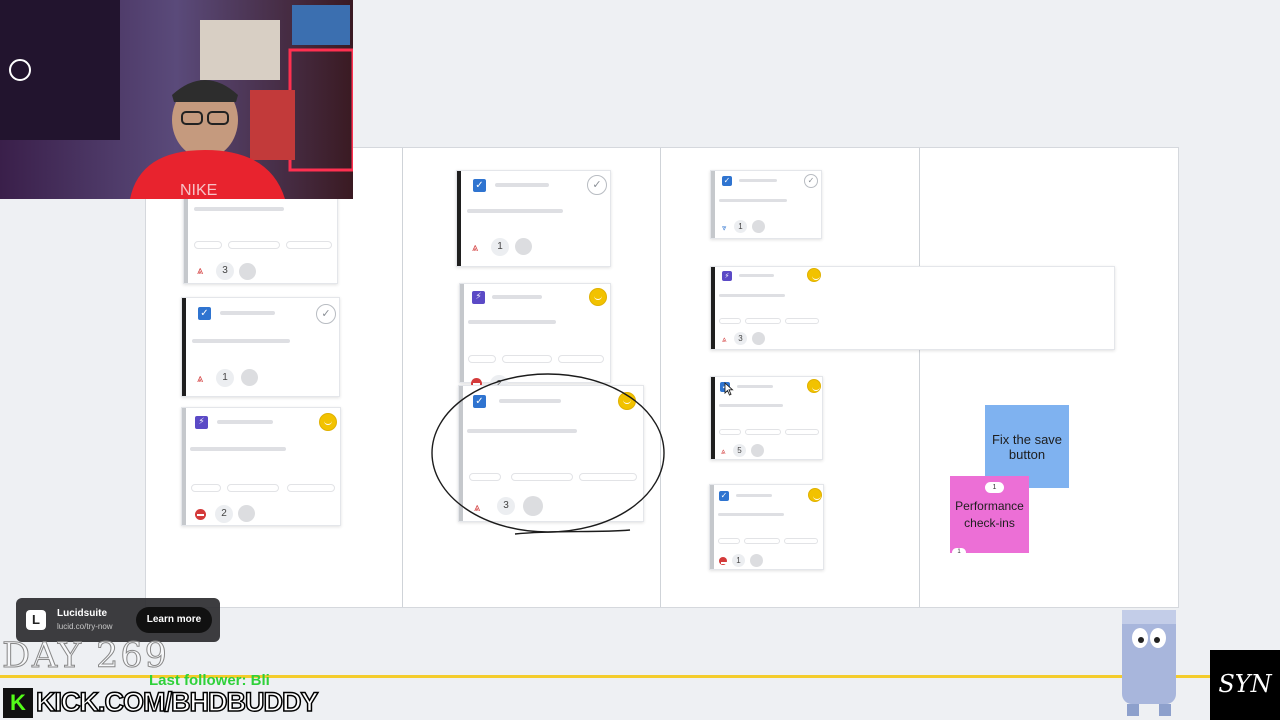 The height and width of the screenshot is (720, 1280). Describe the element at coordinates (36, 620) in the screenshot. I see `lucid-logo-icon: L` at that location.